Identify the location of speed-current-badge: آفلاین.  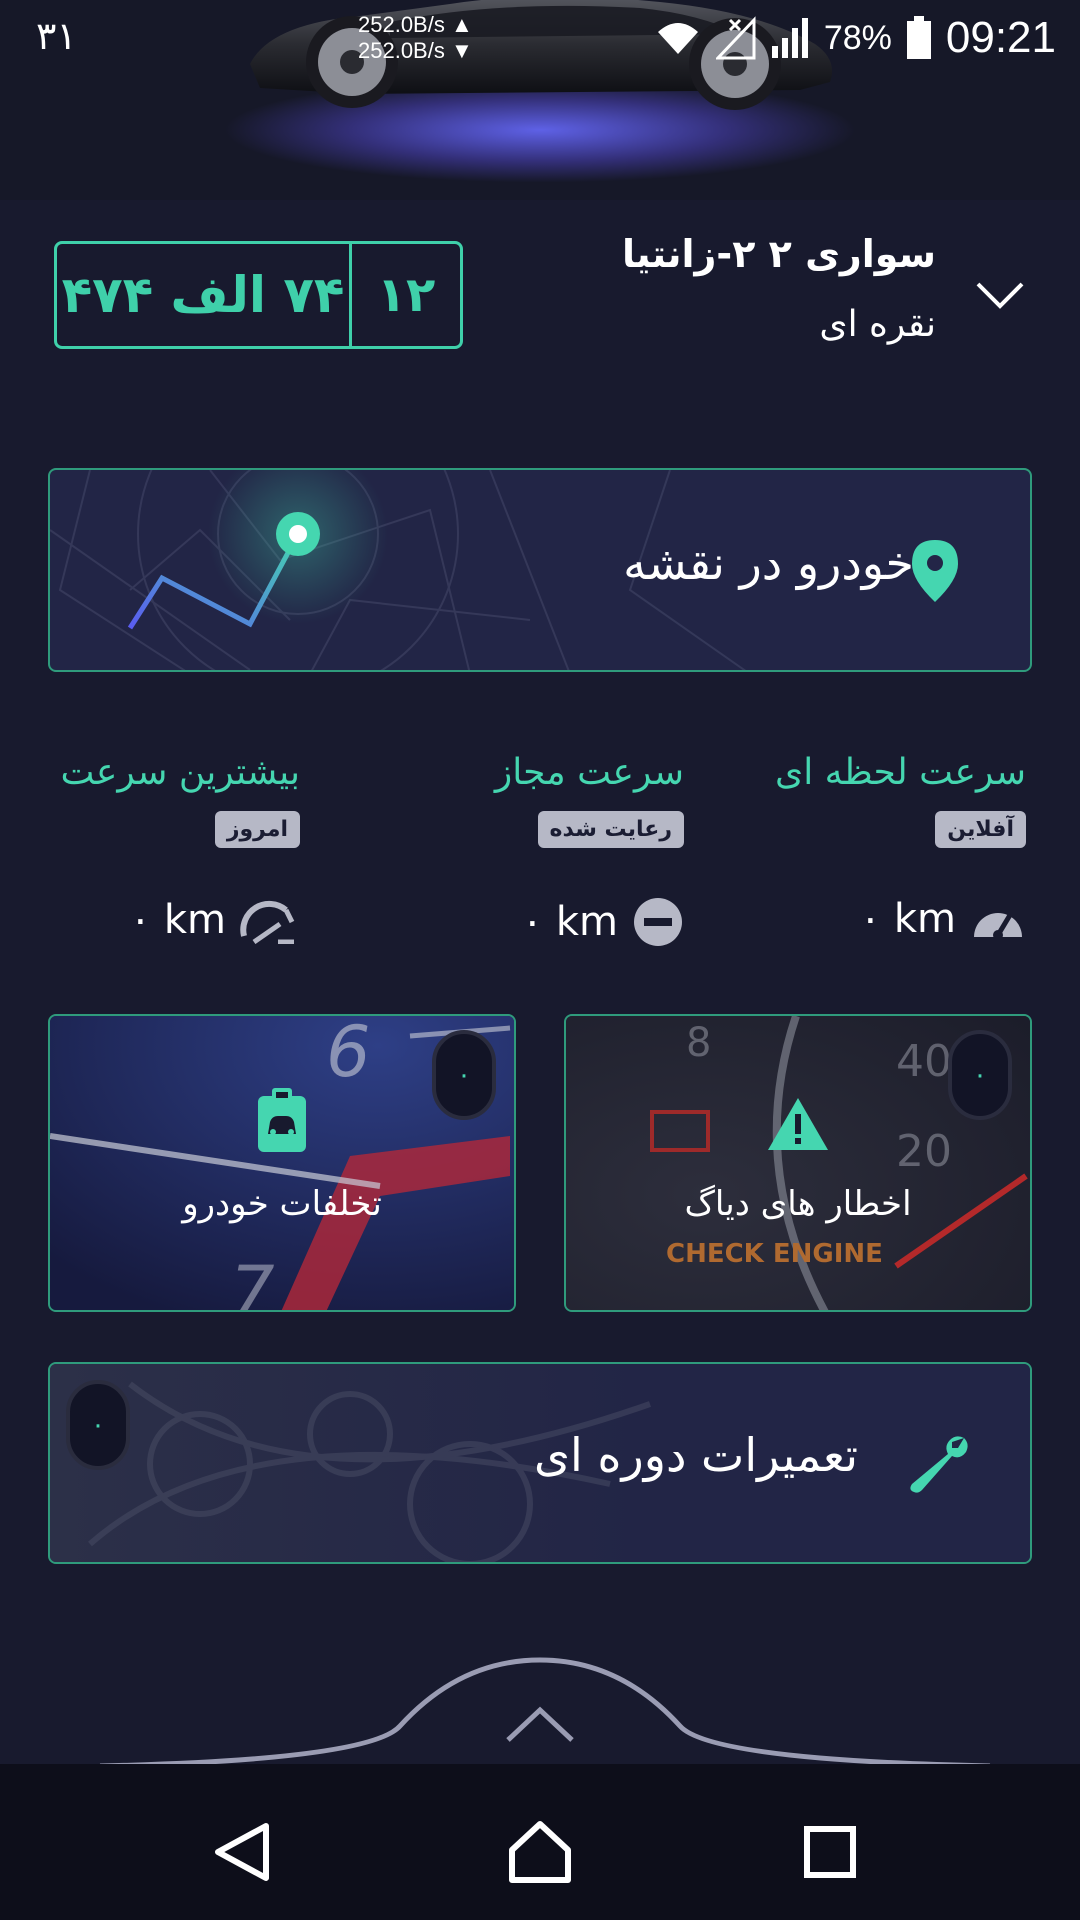
(980, 829).